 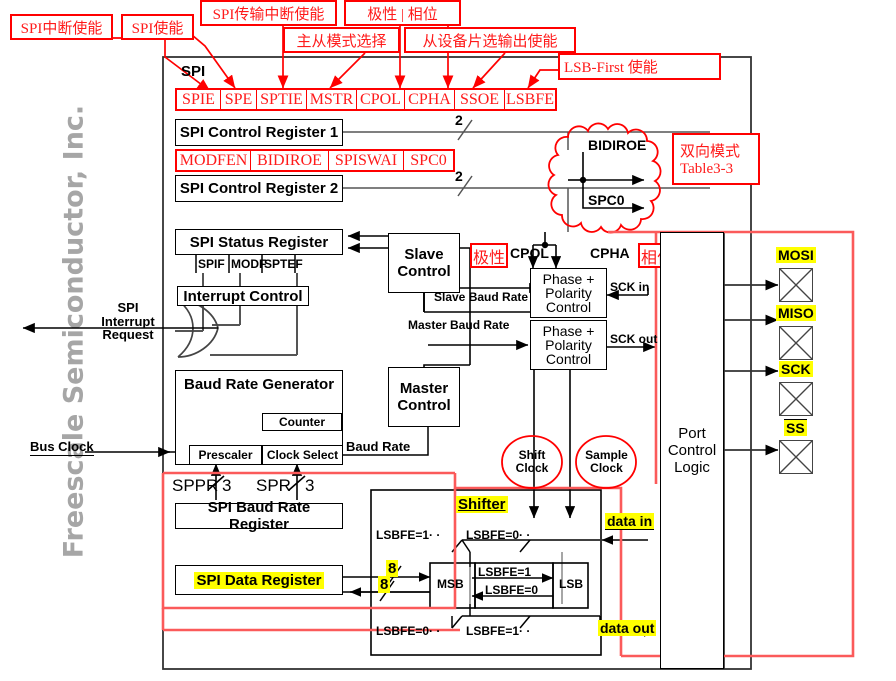 I want to click on pin-cross-miso, so click(x=796, y=343).